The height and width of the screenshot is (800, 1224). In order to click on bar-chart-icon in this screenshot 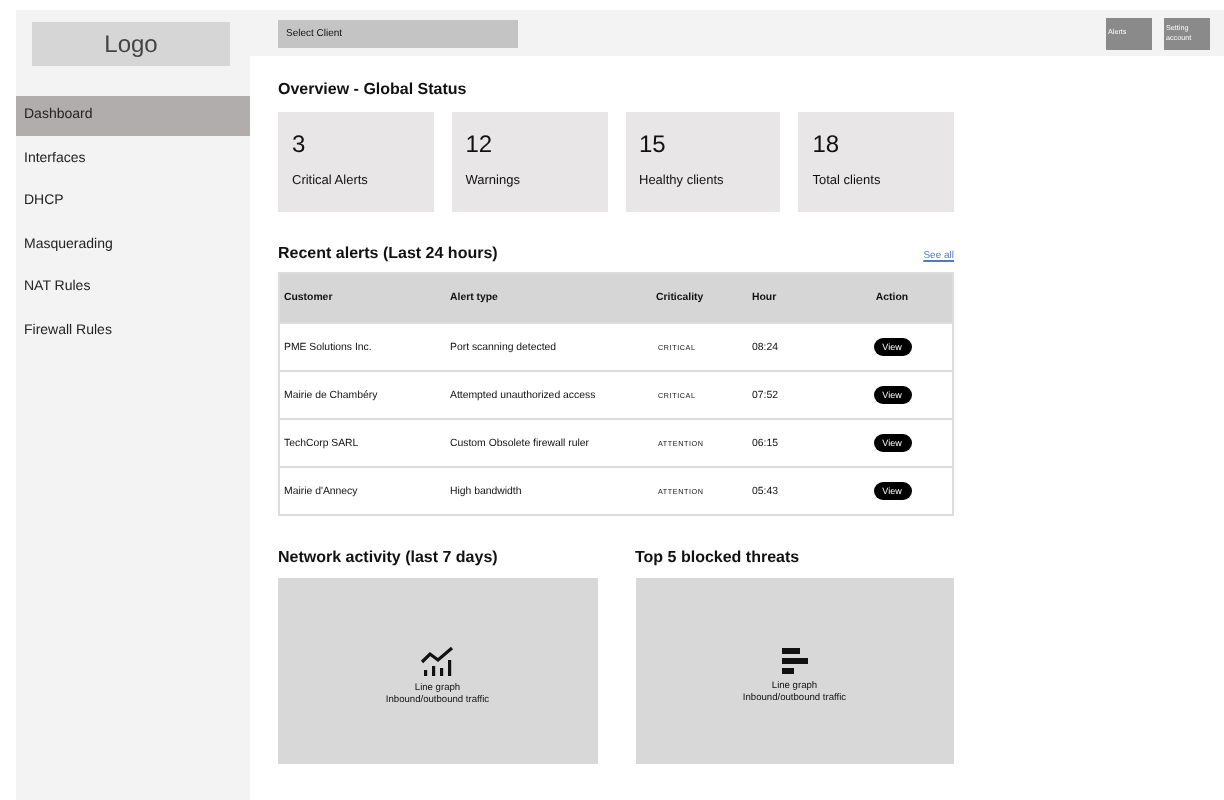, I will do `click(794, 660)`.